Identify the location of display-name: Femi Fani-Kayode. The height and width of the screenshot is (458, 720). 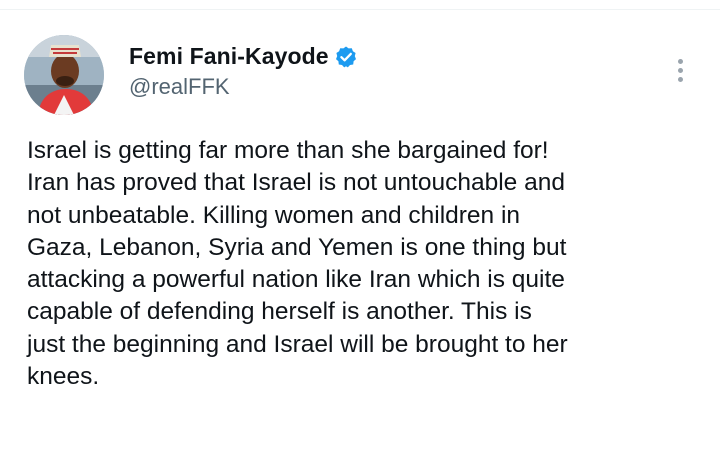
(229, 56).